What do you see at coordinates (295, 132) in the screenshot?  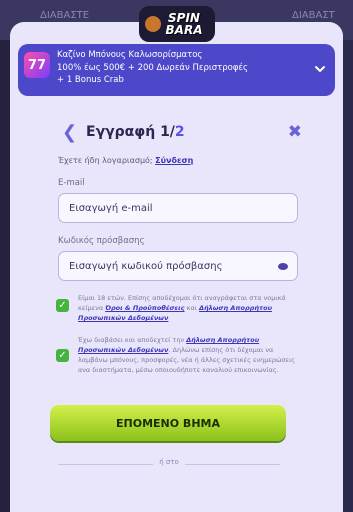 I see `close-icon: ✖` at bounding box center [295, 132].